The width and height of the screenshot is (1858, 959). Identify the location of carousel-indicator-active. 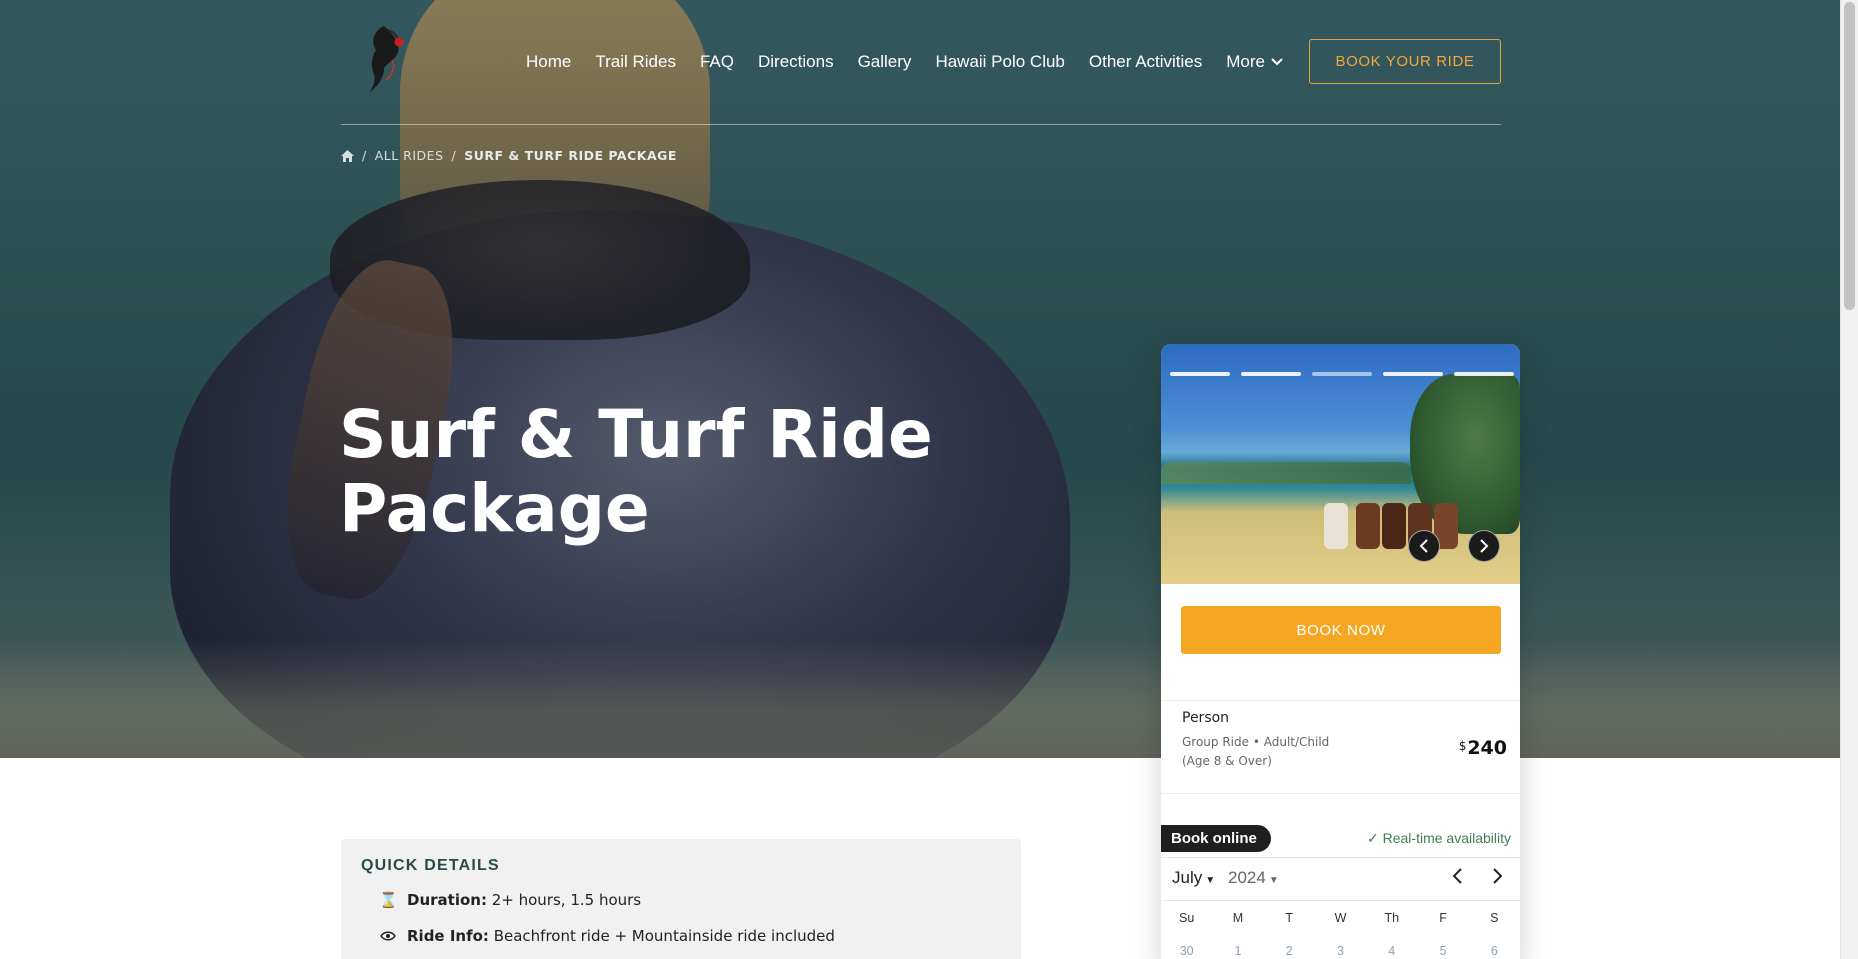
(1342, 374).